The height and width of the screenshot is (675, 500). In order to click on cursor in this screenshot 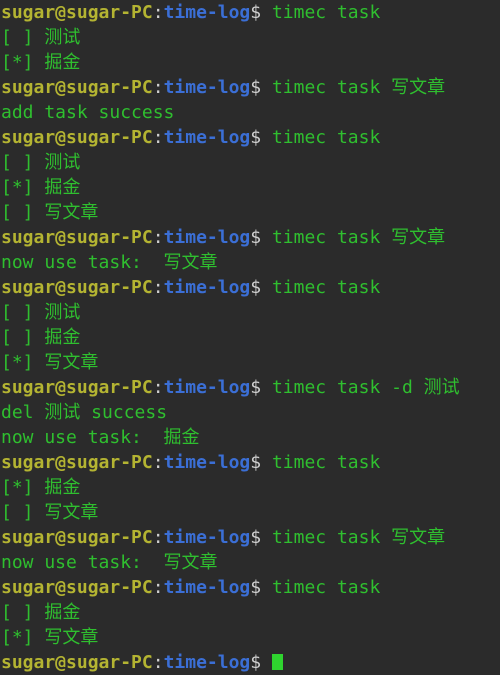, I will do `click(277, 662)`.